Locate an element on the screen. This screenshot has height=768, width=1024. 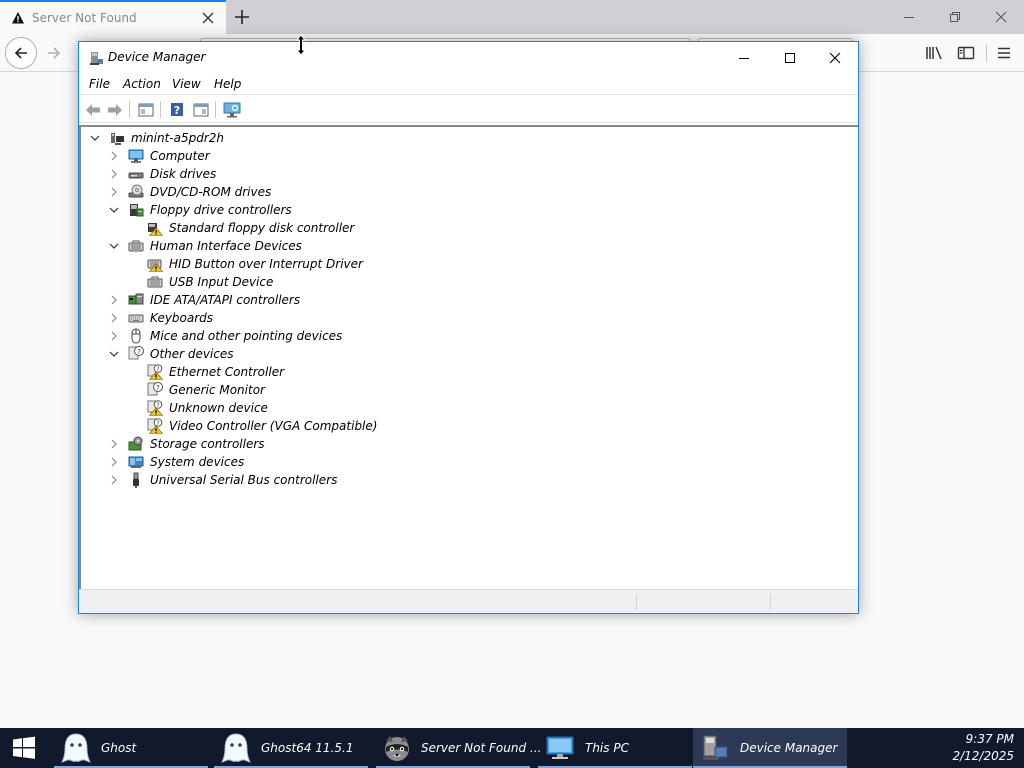
device-item-hid-button-over-interrupt-driver: HID Button over Interrupt Driver is located at coordinates (245, 264).